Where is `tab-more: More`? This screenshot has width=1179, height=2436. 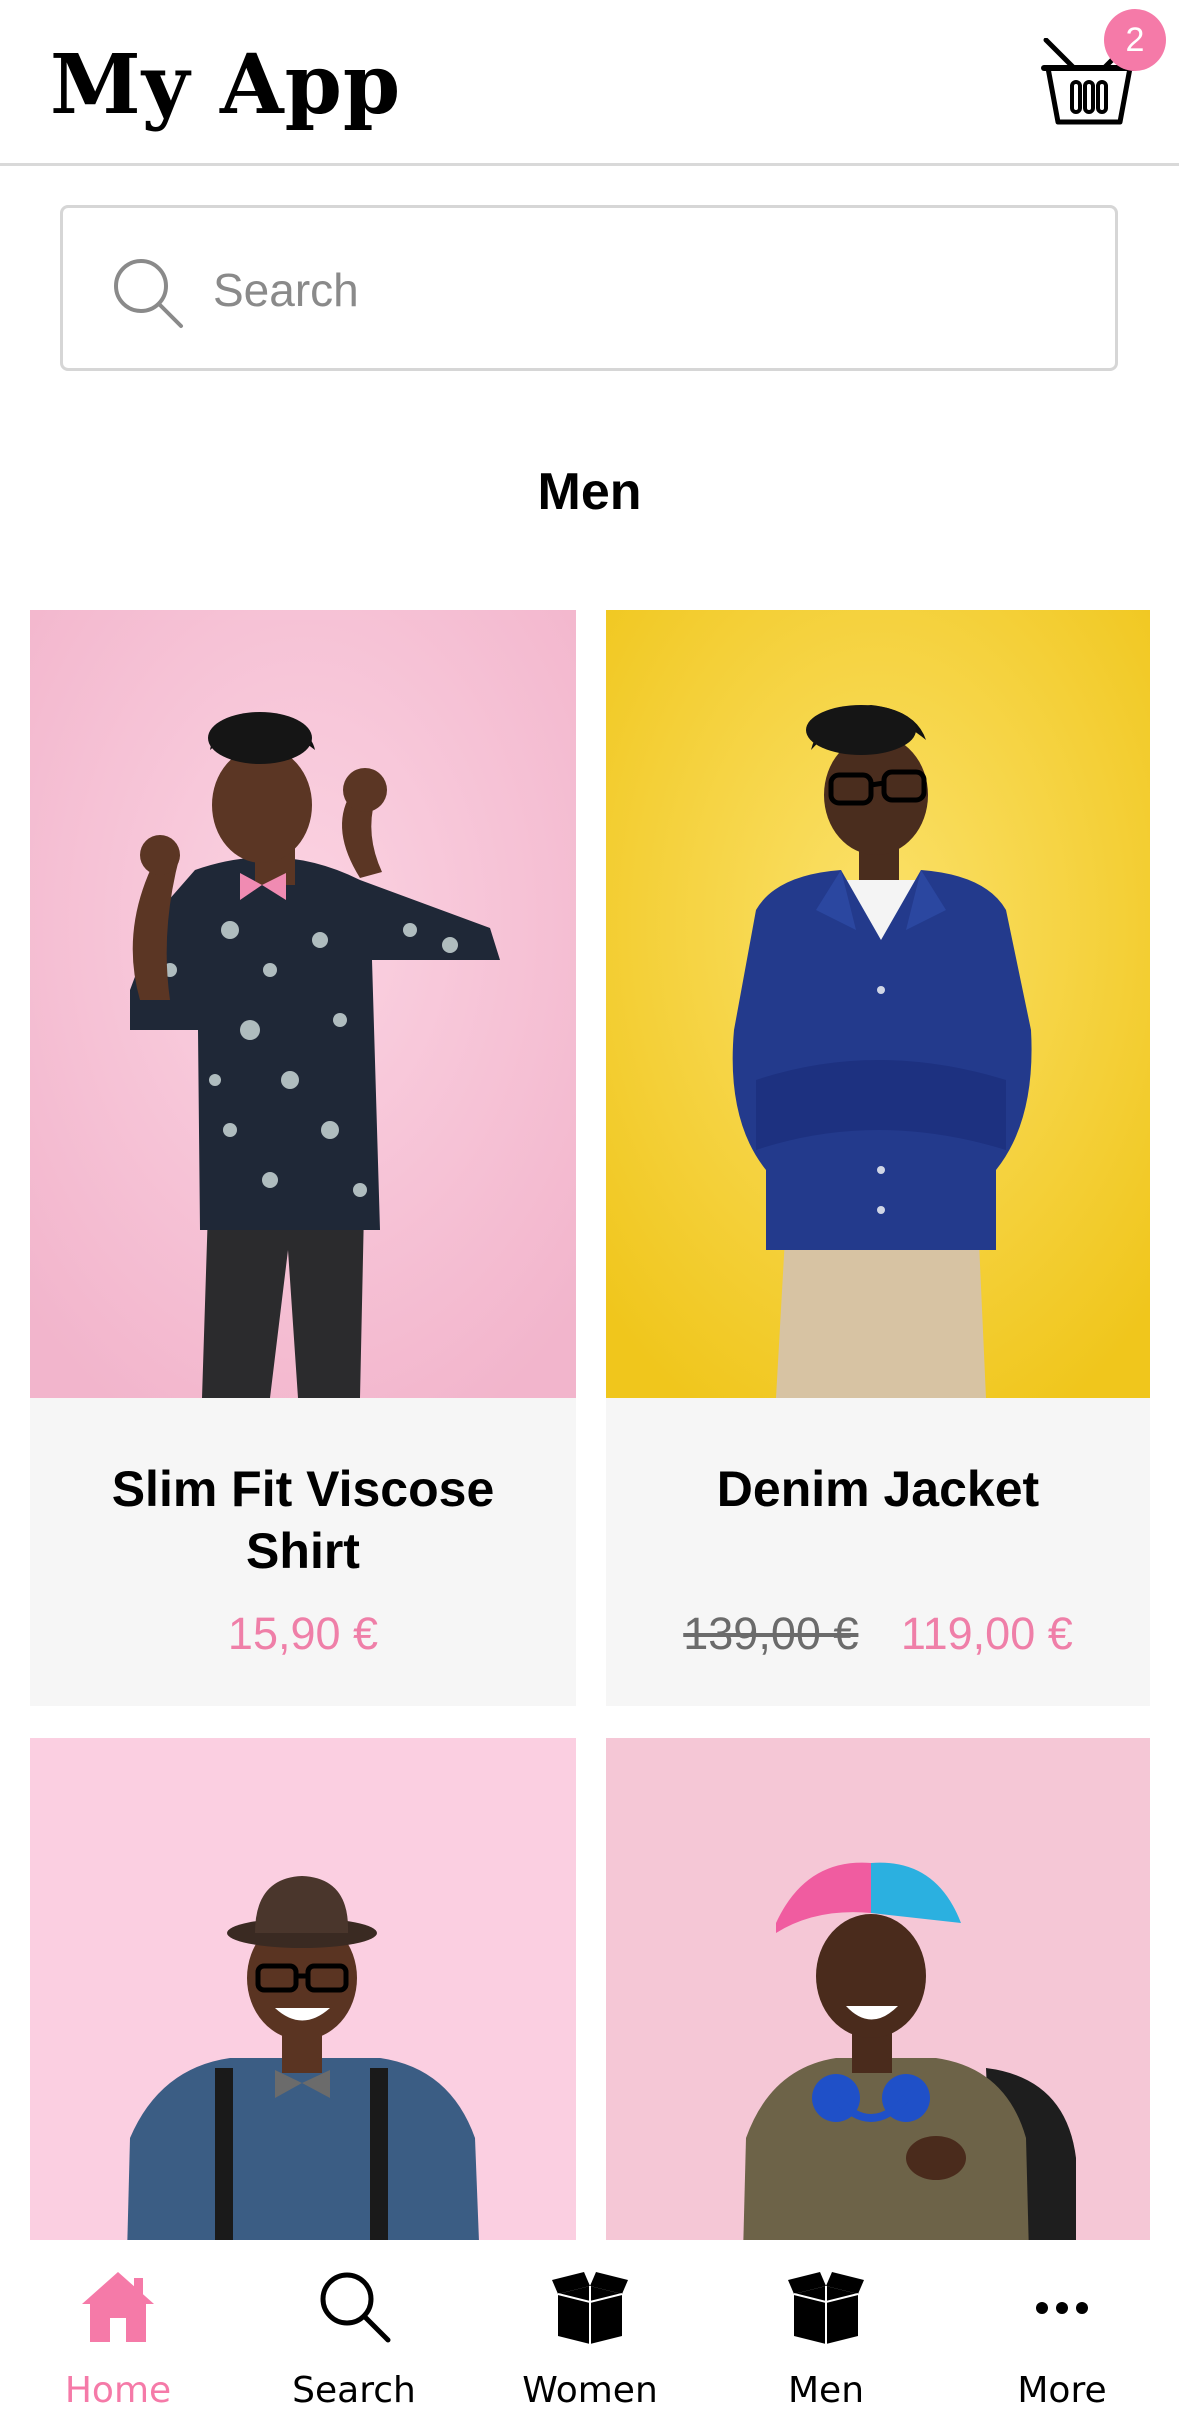
tab-more: More is located at coordinates (1061, 2338).